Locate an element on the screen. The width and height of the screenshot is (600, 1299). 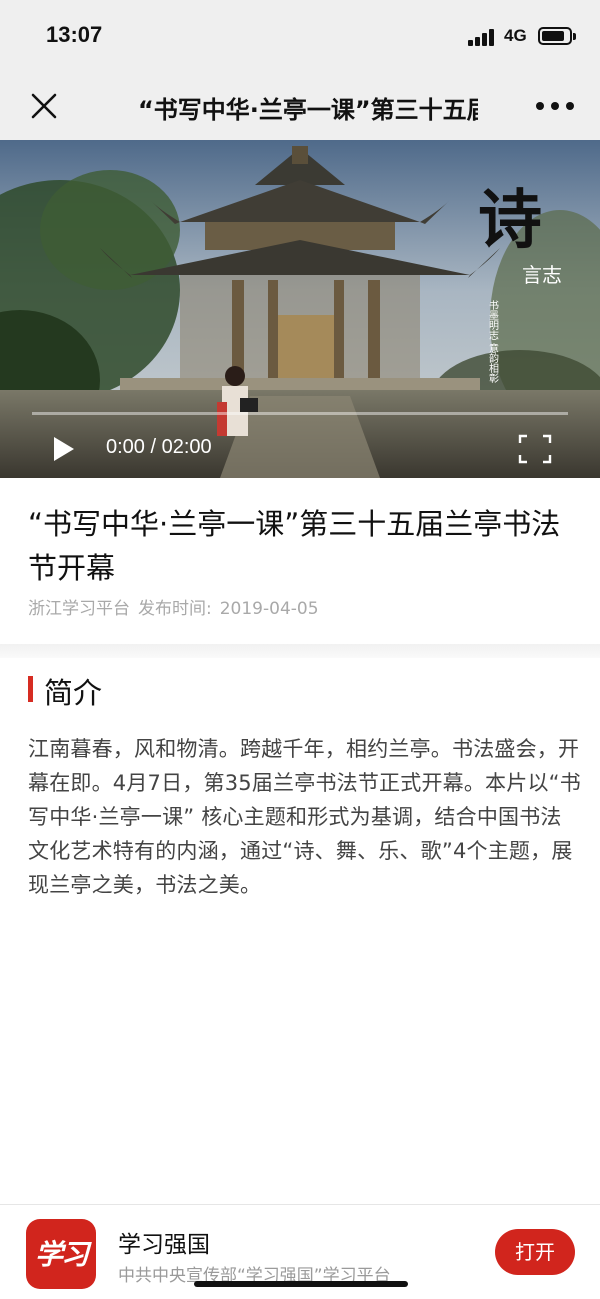
intro-heading: 简介 is located at coordinates (73, 693).